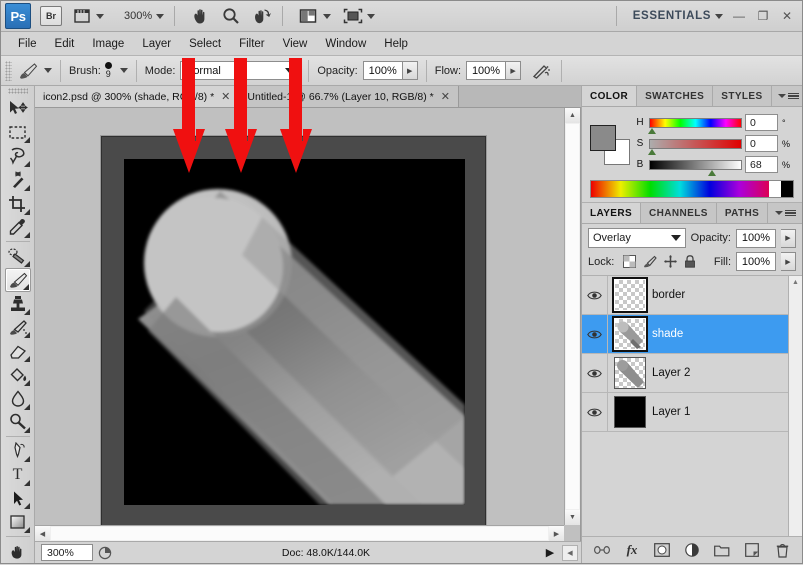 Image resolution: width=803 pixels, height=565 pixels. Describe the element at coordinates (18, 133) in the screenshot. I see `rectangular-marquee-tool` at that location.